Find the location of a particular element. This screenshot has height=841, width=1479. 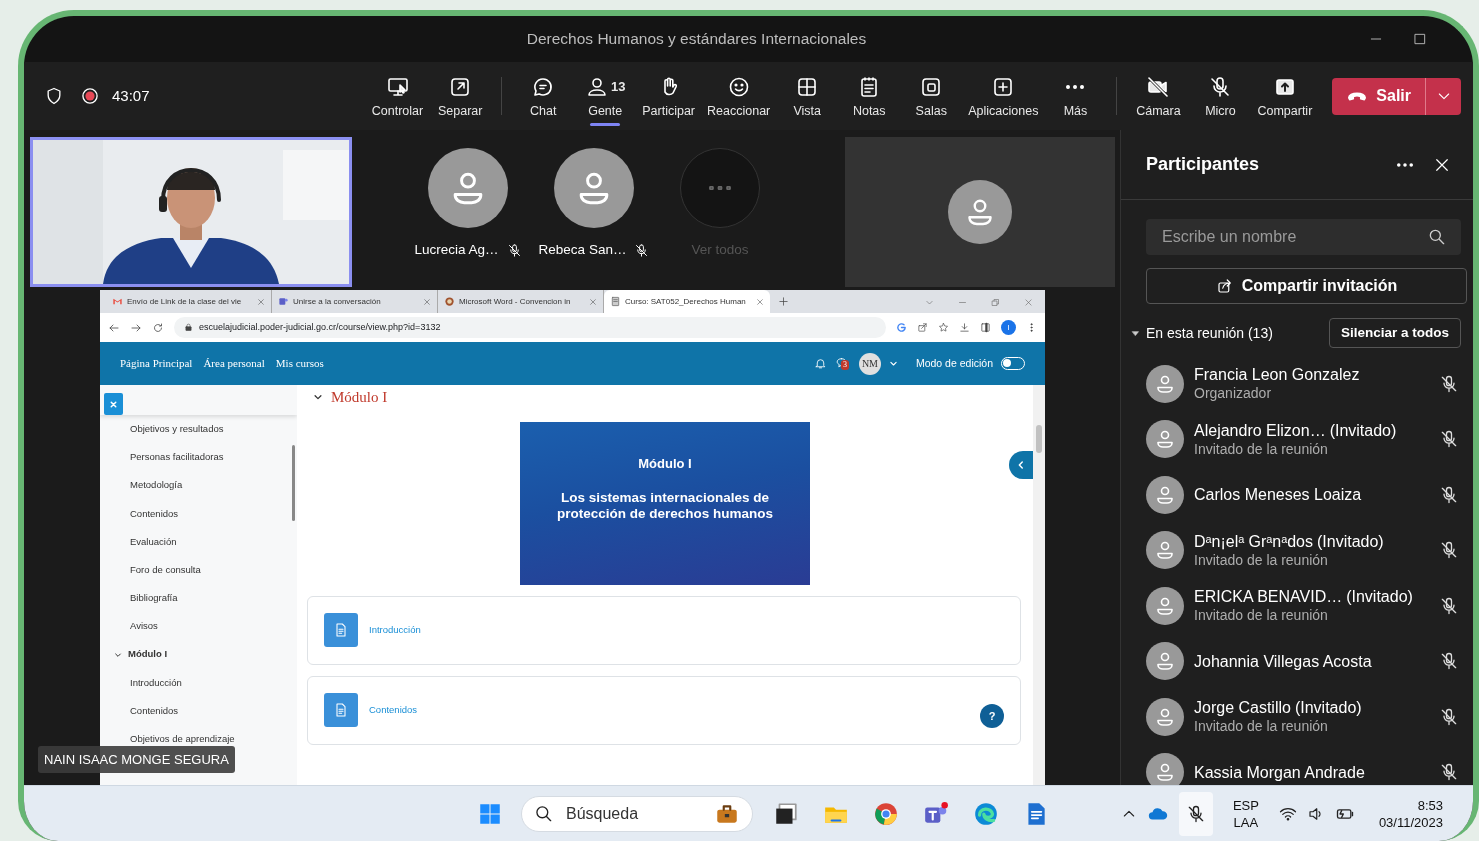

nav-link: Área personal is located at coordinates (234, 363).